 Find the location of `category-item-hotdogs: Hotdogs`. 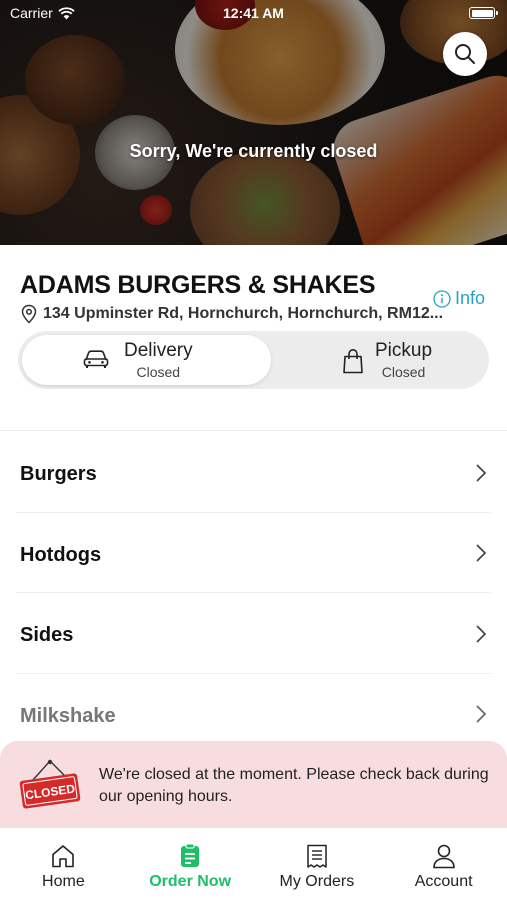

category-item-hotdogs: Hotdogs is located at coordinates (253, 552).